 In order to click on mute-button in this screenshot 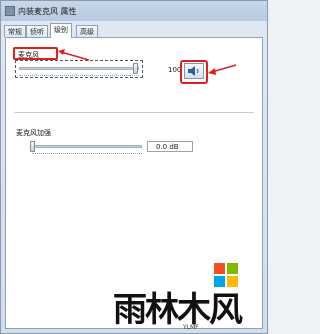, I will do `click(194, 71)`.